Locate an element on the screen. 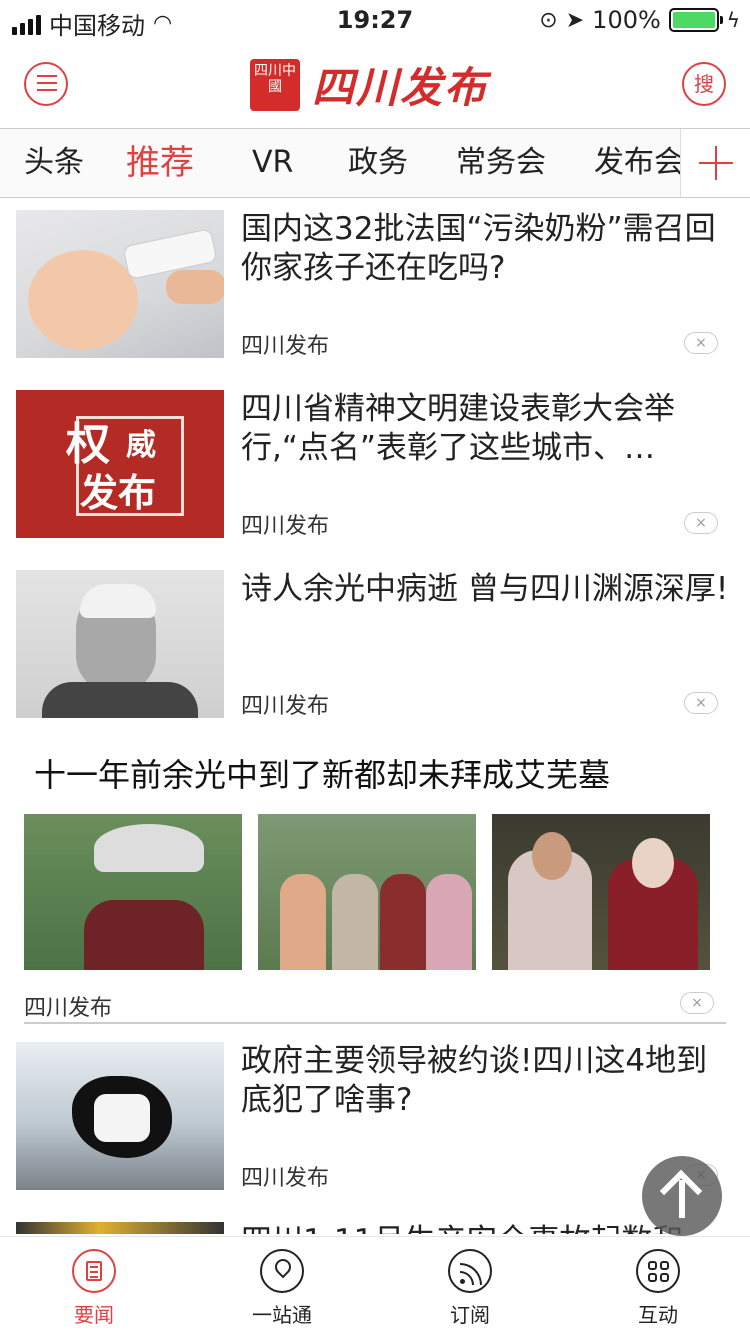 The height and width of the screenshot is (1334, 750). nav-hudong: 互动 is located at coordinates (658, 1288).